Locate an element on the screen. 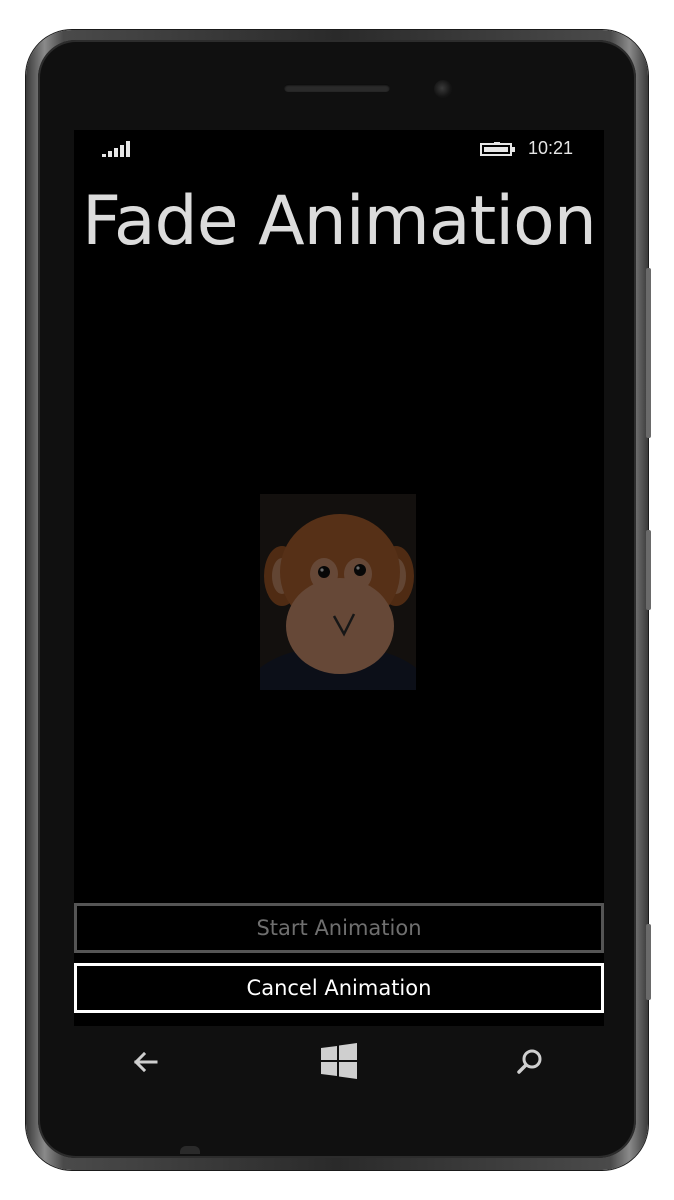  hardware-nav-bar is located at coordinates (339, 1061).